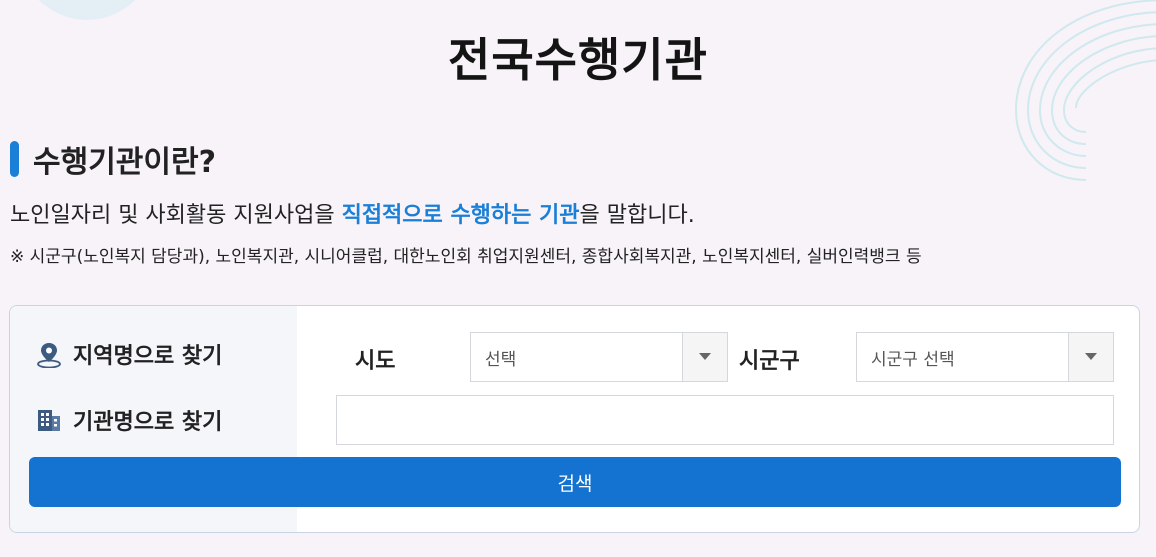  I want to click on section-heading: 수행기관이란?, so click(113, 159).